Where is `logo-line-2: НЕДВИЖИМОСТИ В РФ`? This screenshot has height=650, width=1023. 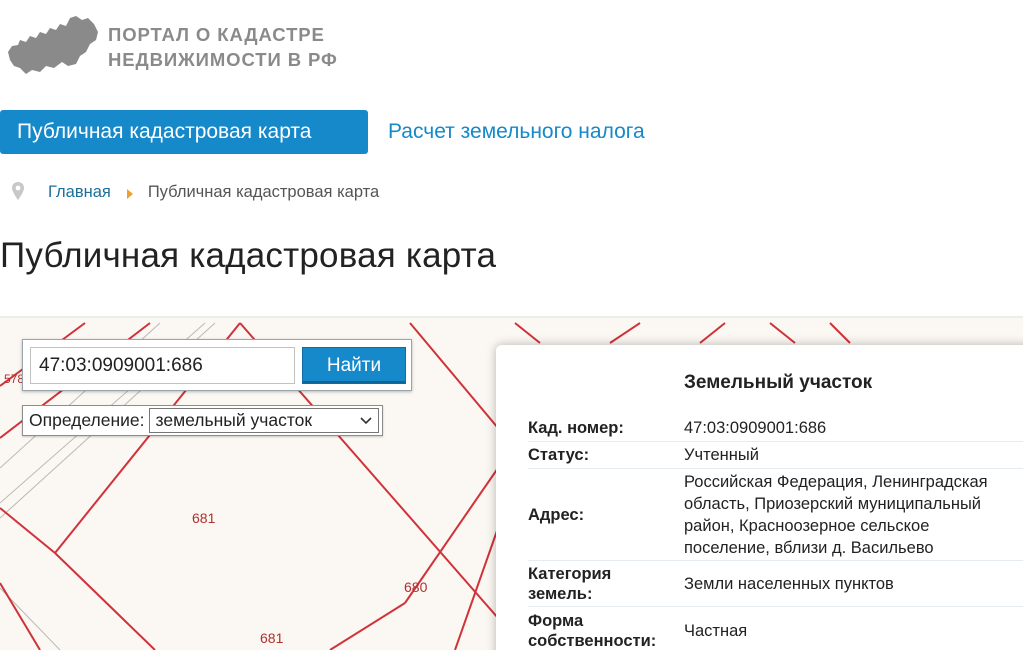
logo-line-2: НЕДВИЖИМОСТИ В РФ is located at coordinates (223, 59).